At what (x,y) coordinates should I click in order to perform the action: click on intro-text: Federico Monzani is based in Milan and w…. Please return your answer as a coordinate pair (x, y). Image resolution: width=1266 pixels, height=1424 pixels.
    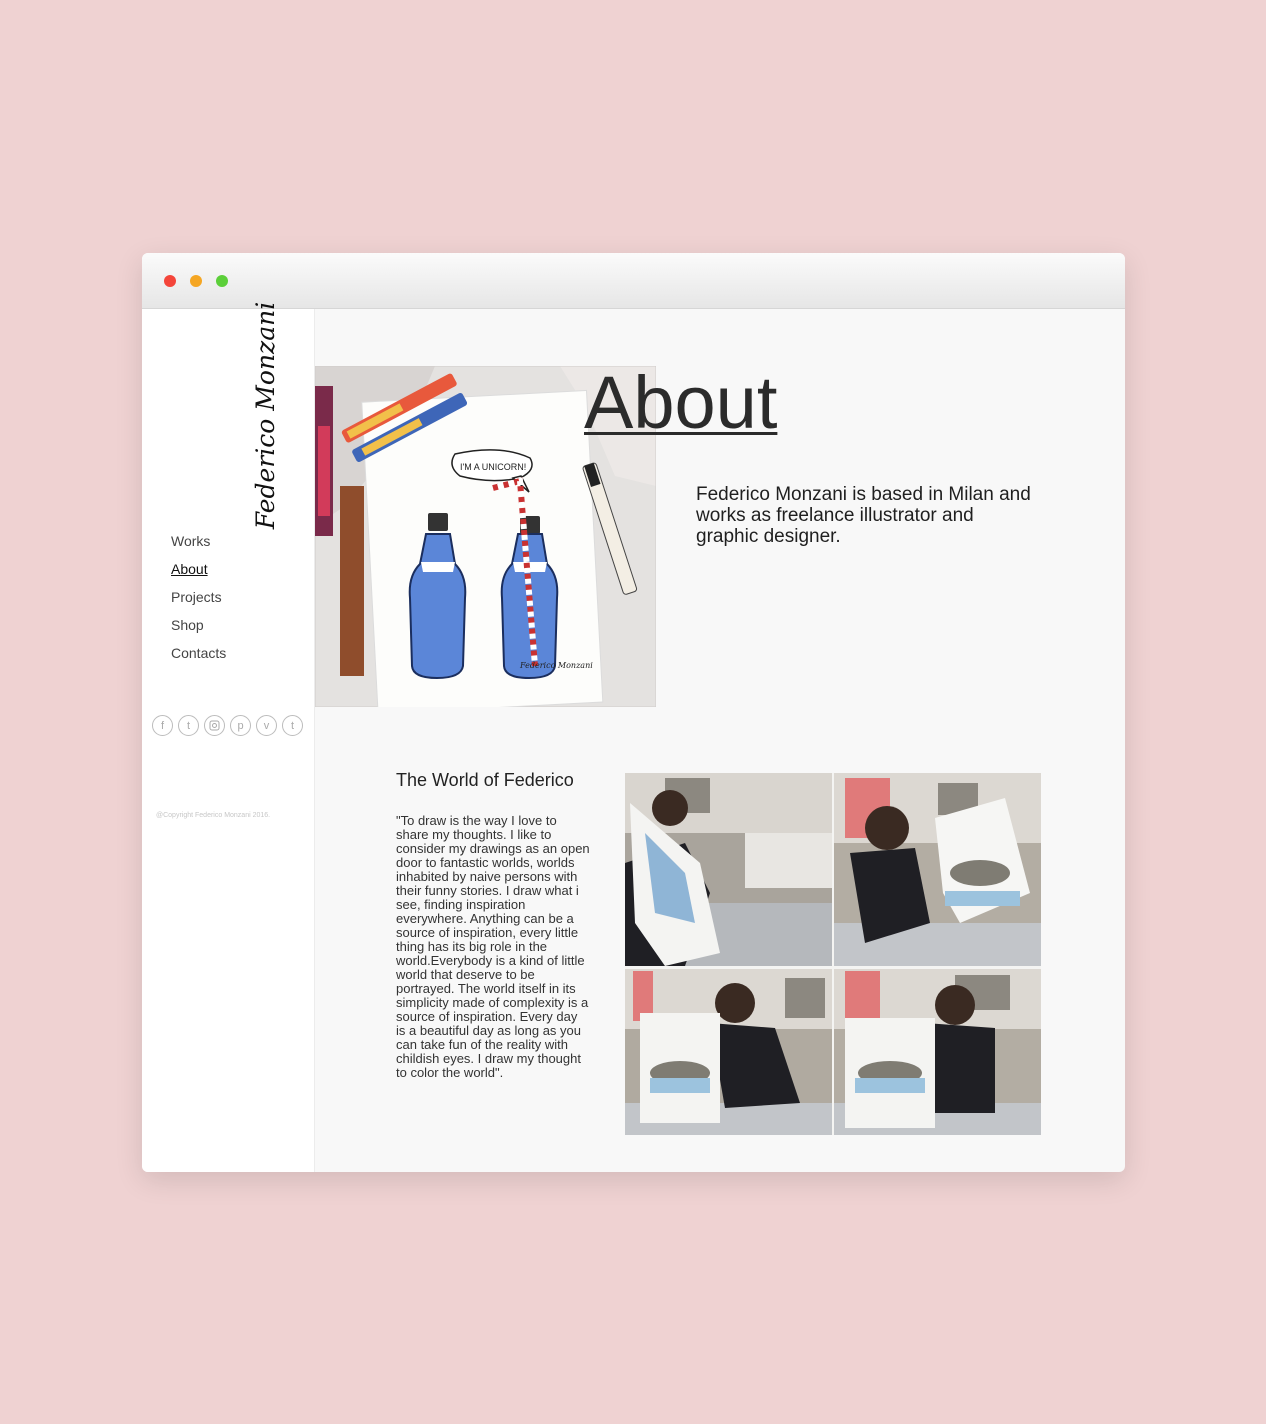
    Looking at the image, I should click on (863, 515).